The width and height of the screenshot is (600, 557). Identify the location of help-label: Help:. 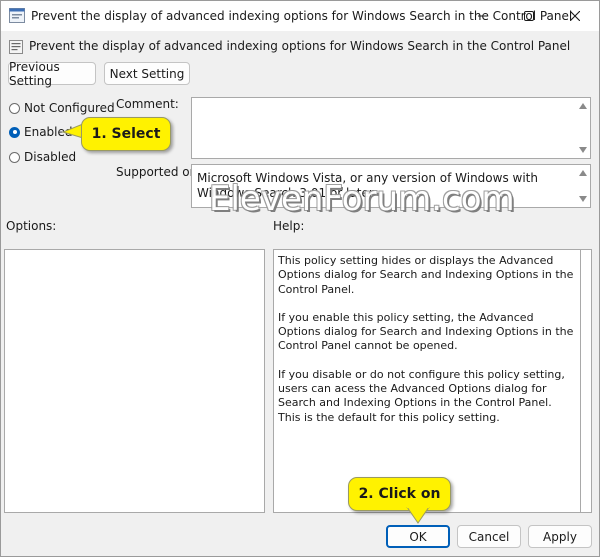
(289, 226).